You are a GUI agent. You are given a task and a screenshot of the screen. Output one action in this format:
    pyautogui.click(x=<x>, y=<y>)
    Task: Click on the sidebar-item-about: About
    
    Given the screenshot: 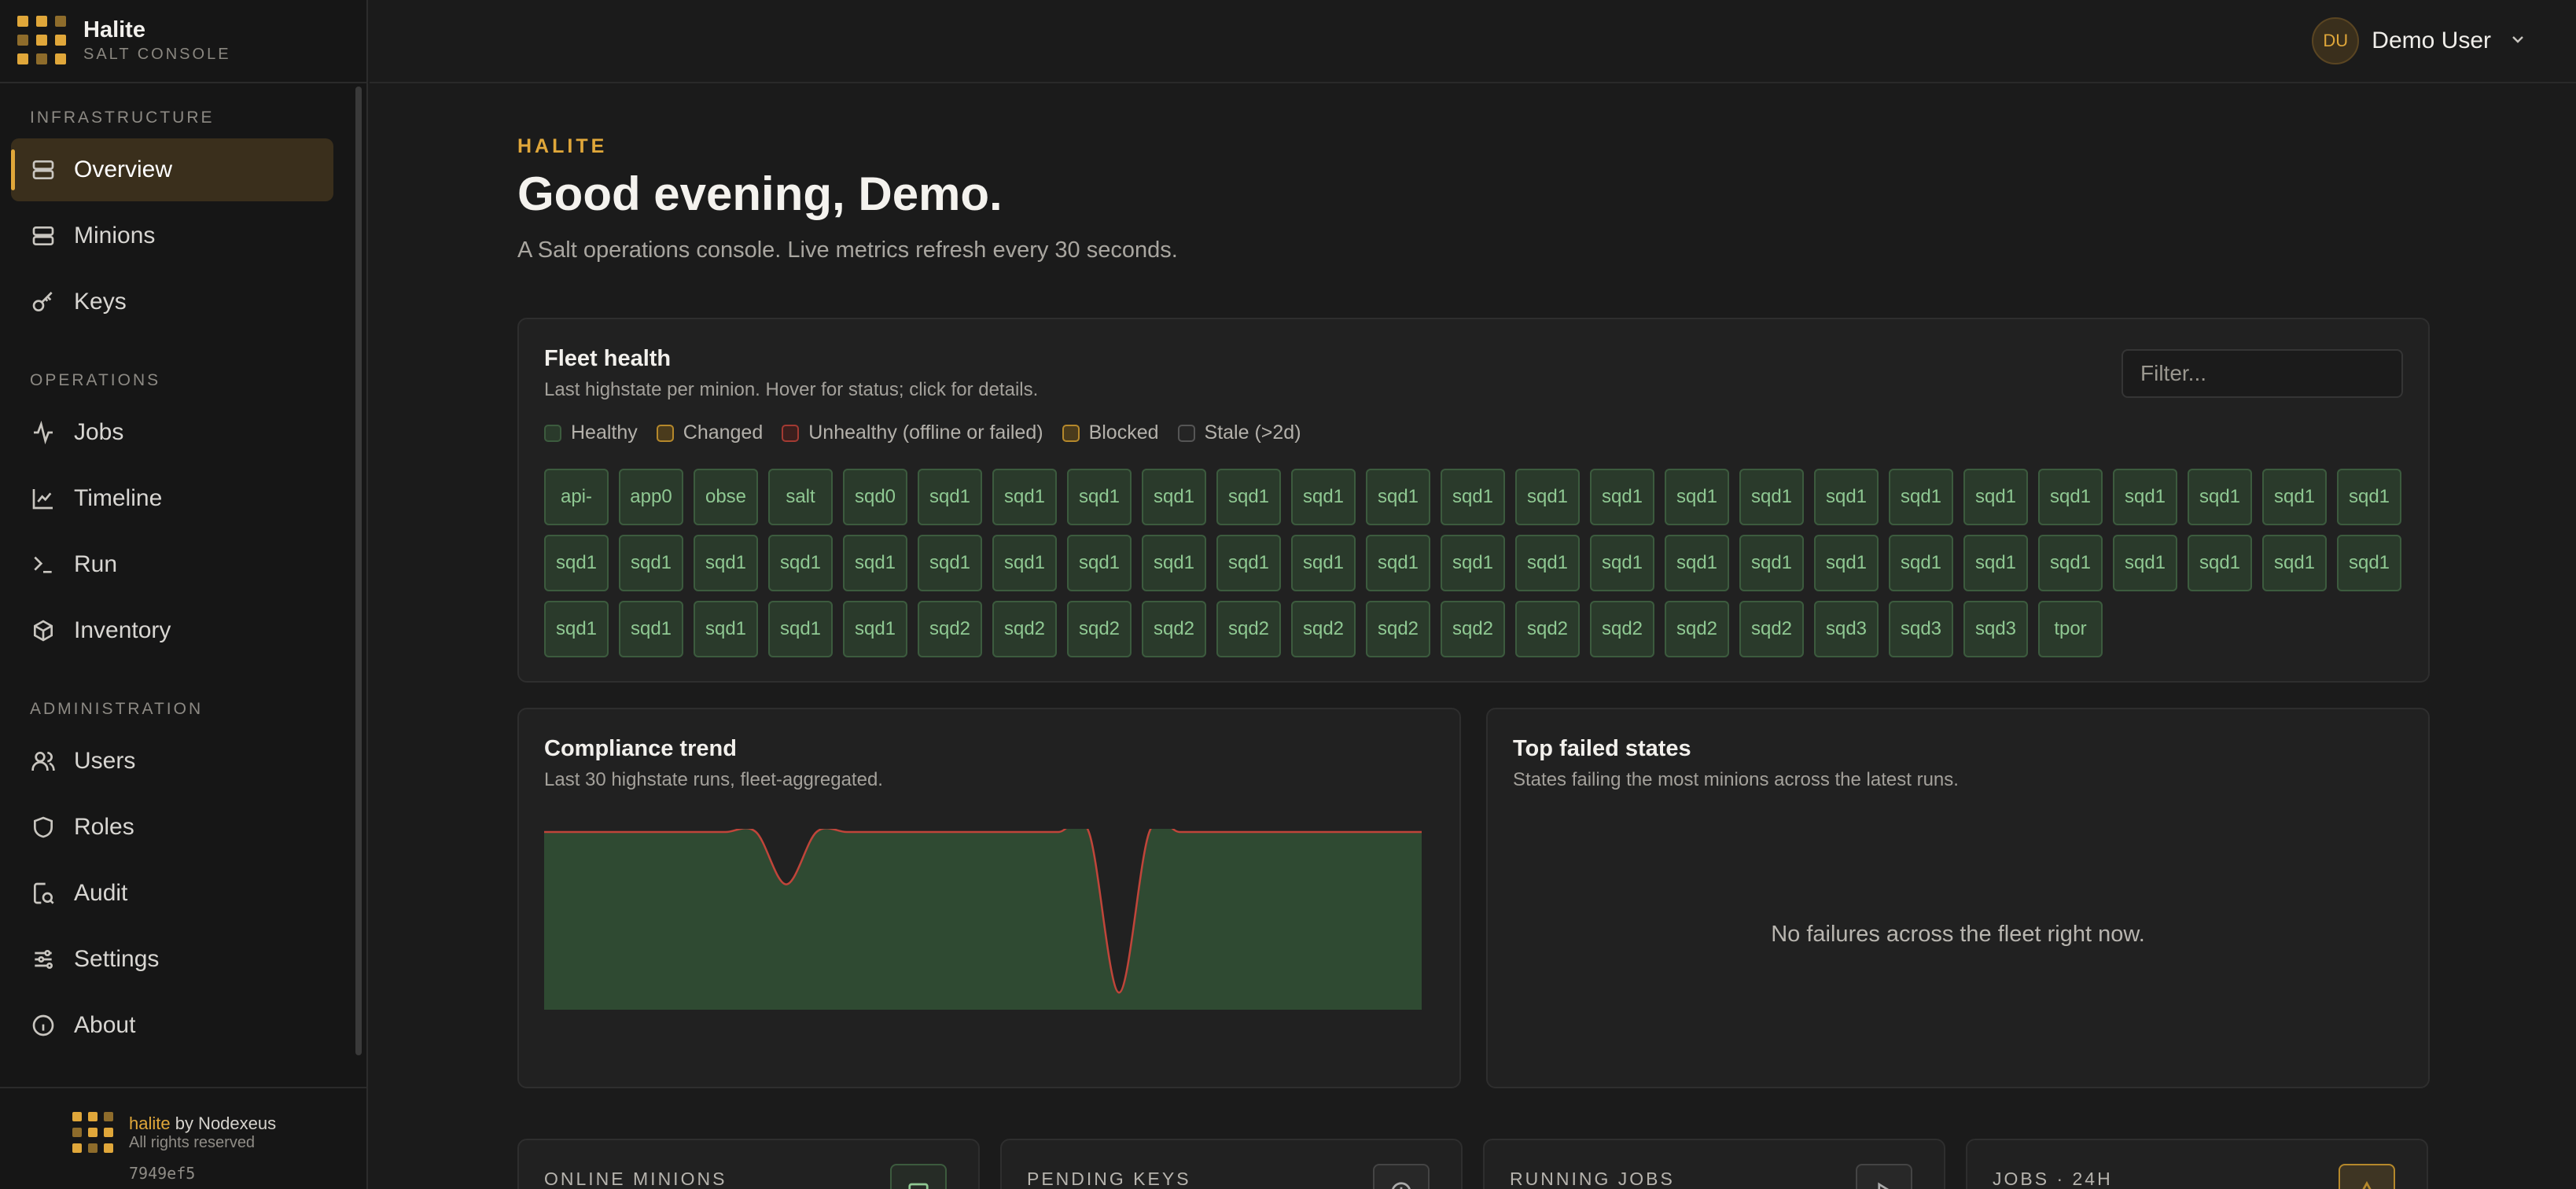 What is the action you would take?
    pyautogui.click(x=172, y=1025)
    